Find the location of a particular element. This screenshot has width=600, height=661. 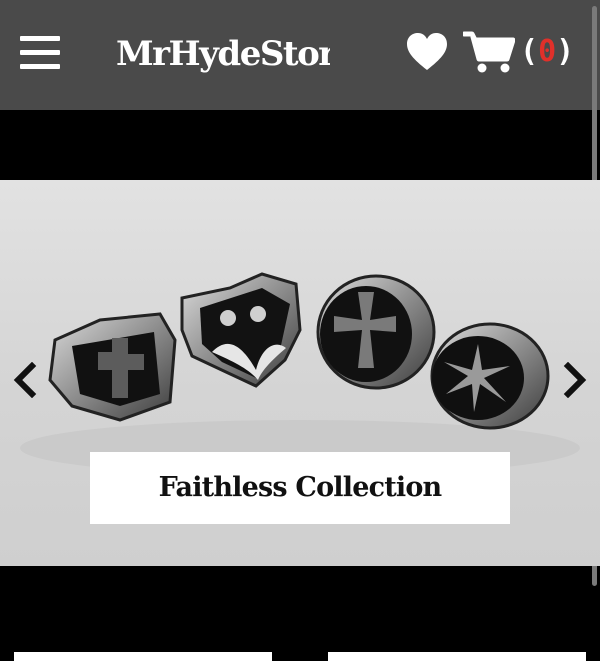

cart-count-close: ) is located at coordinates (565, 51).